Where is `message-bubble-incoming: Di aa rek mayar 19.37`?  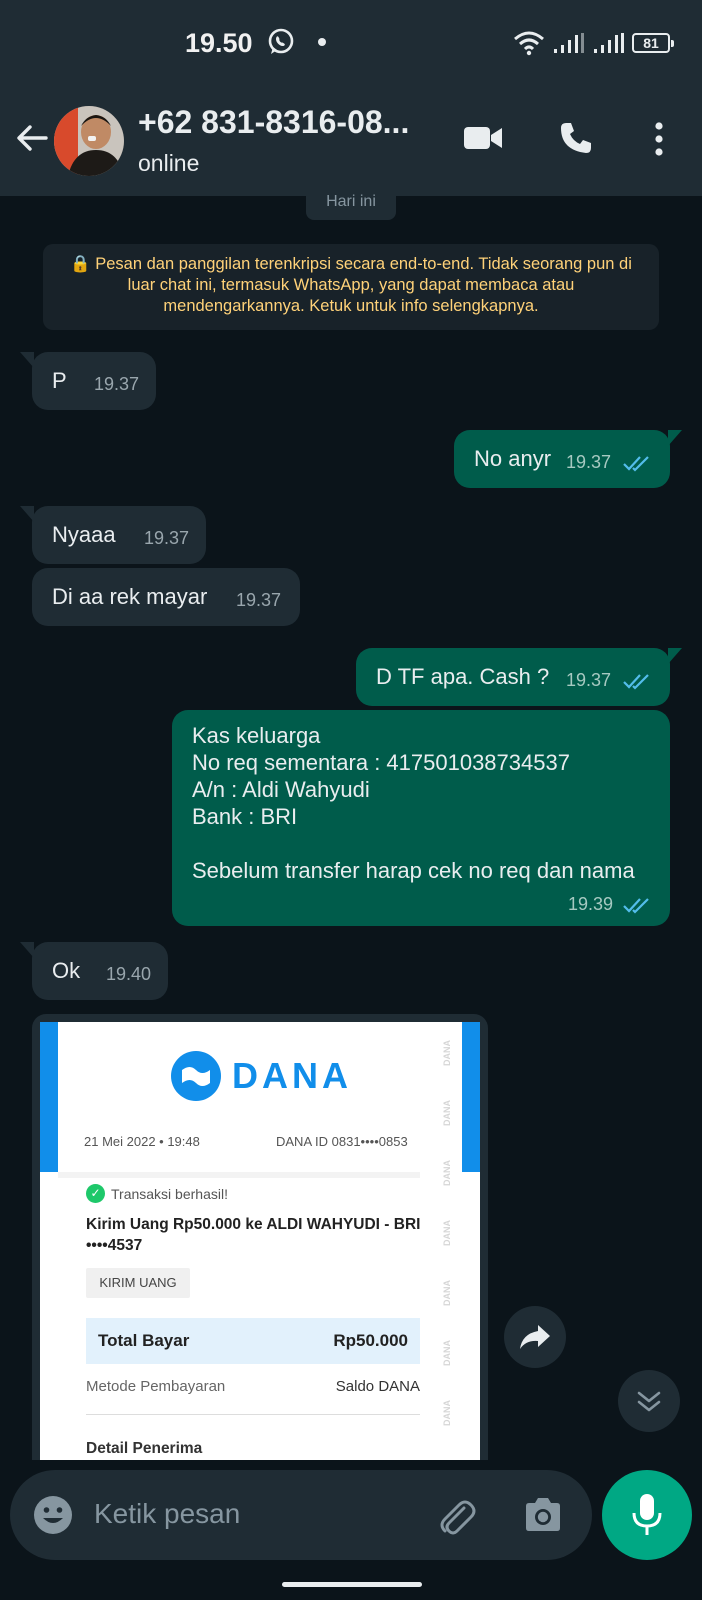
message-bubble-incoming: Di aa rek mayar 19.37 is located at coordinates (166, 597).